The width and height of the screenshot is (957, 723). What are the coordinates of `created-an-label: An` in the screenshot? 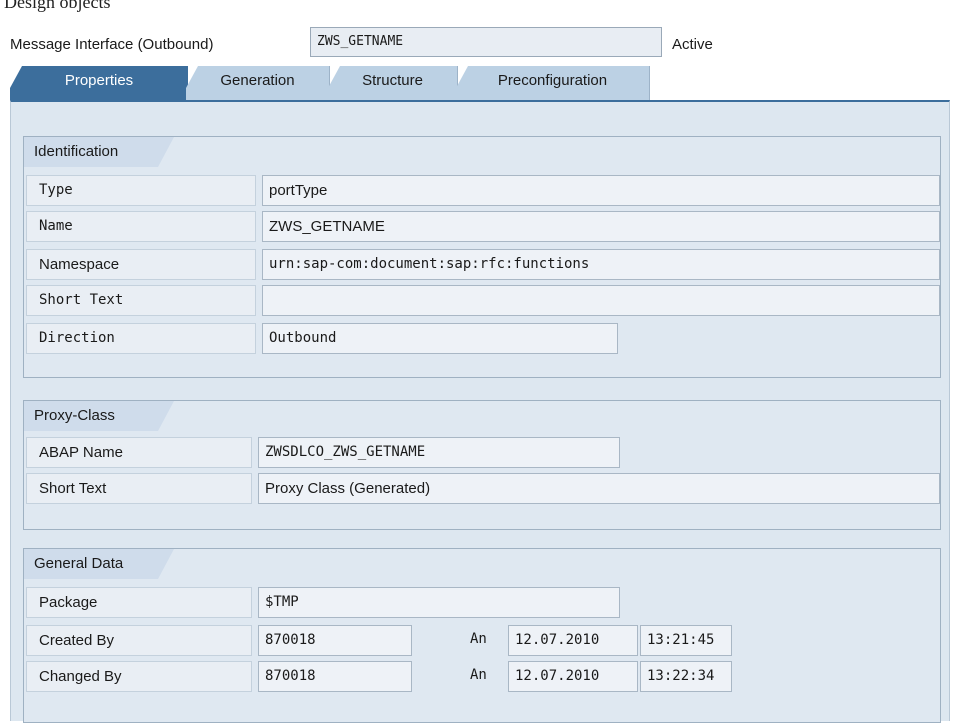 It's located at (478, 639).